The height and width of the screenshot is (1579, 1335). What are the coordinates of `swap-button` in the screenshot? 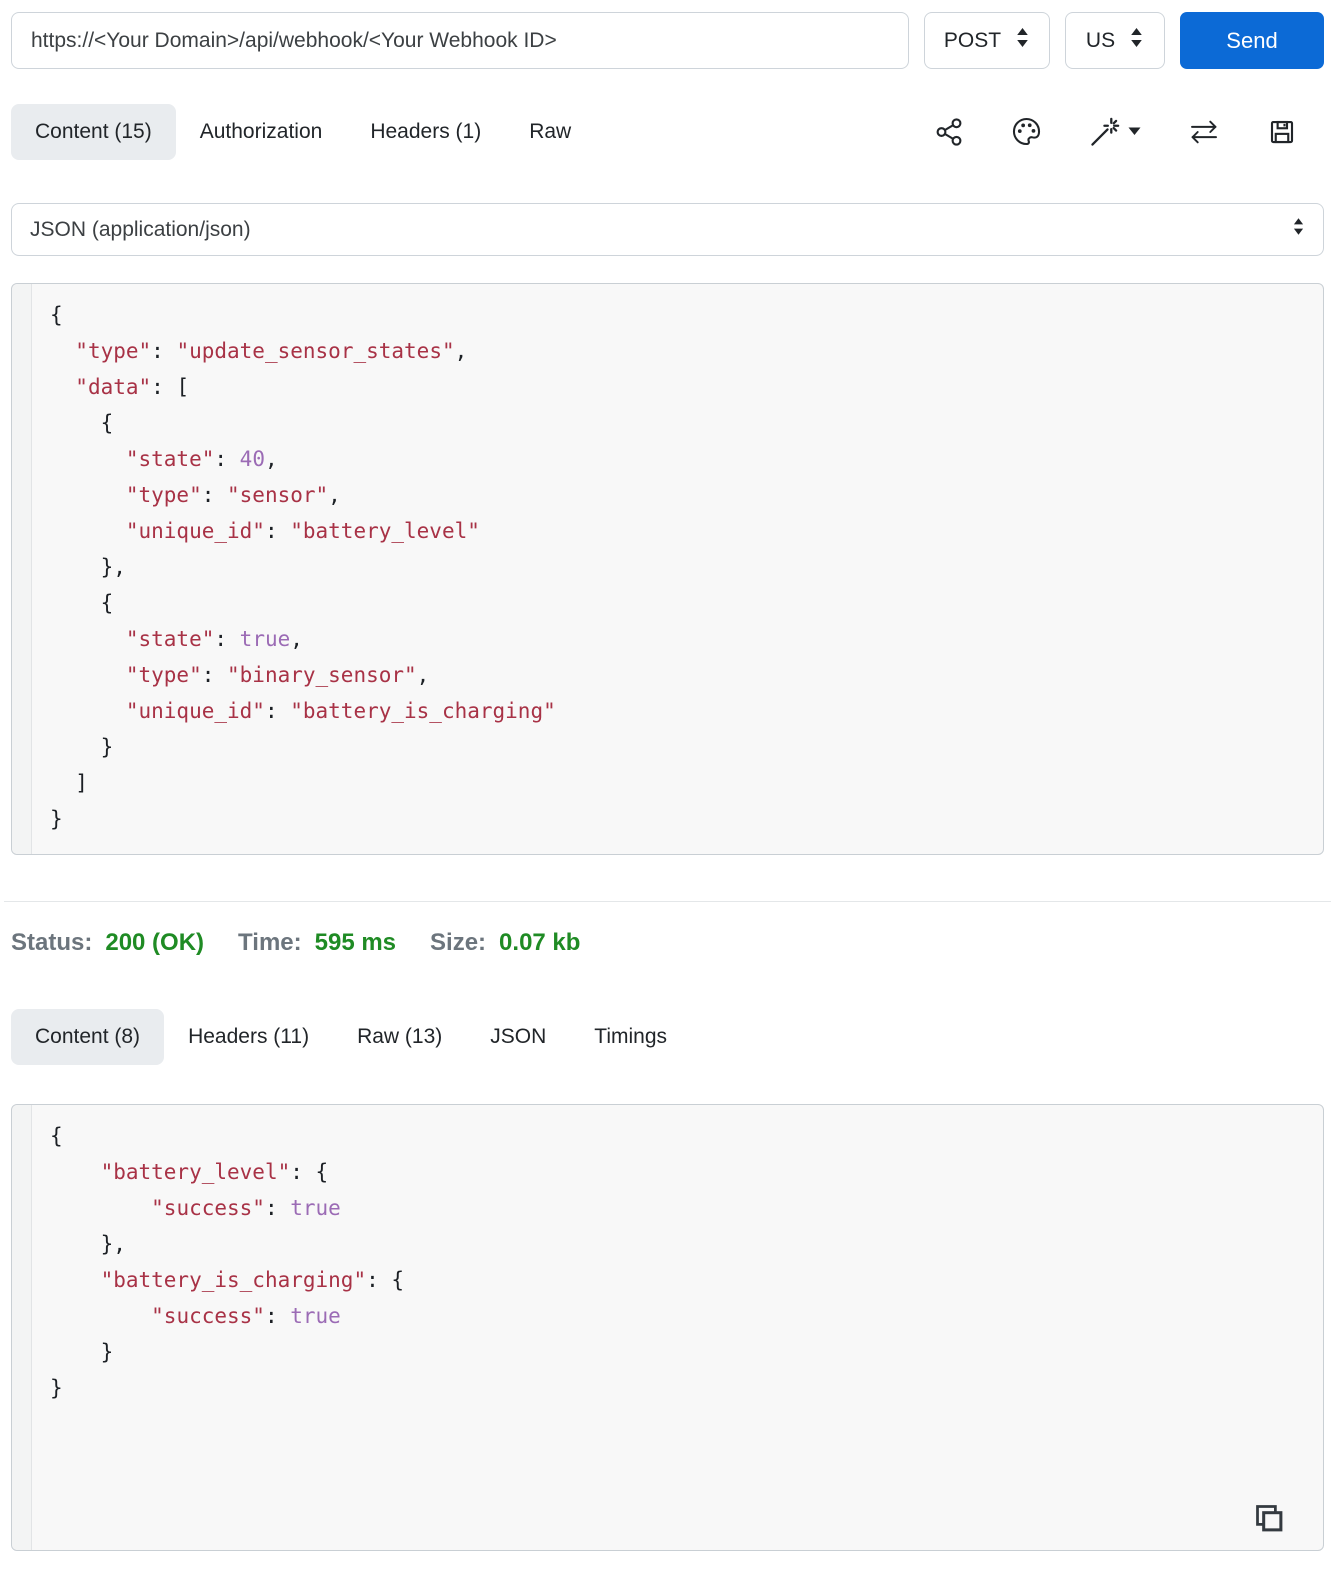 It's located at (1204, 132).